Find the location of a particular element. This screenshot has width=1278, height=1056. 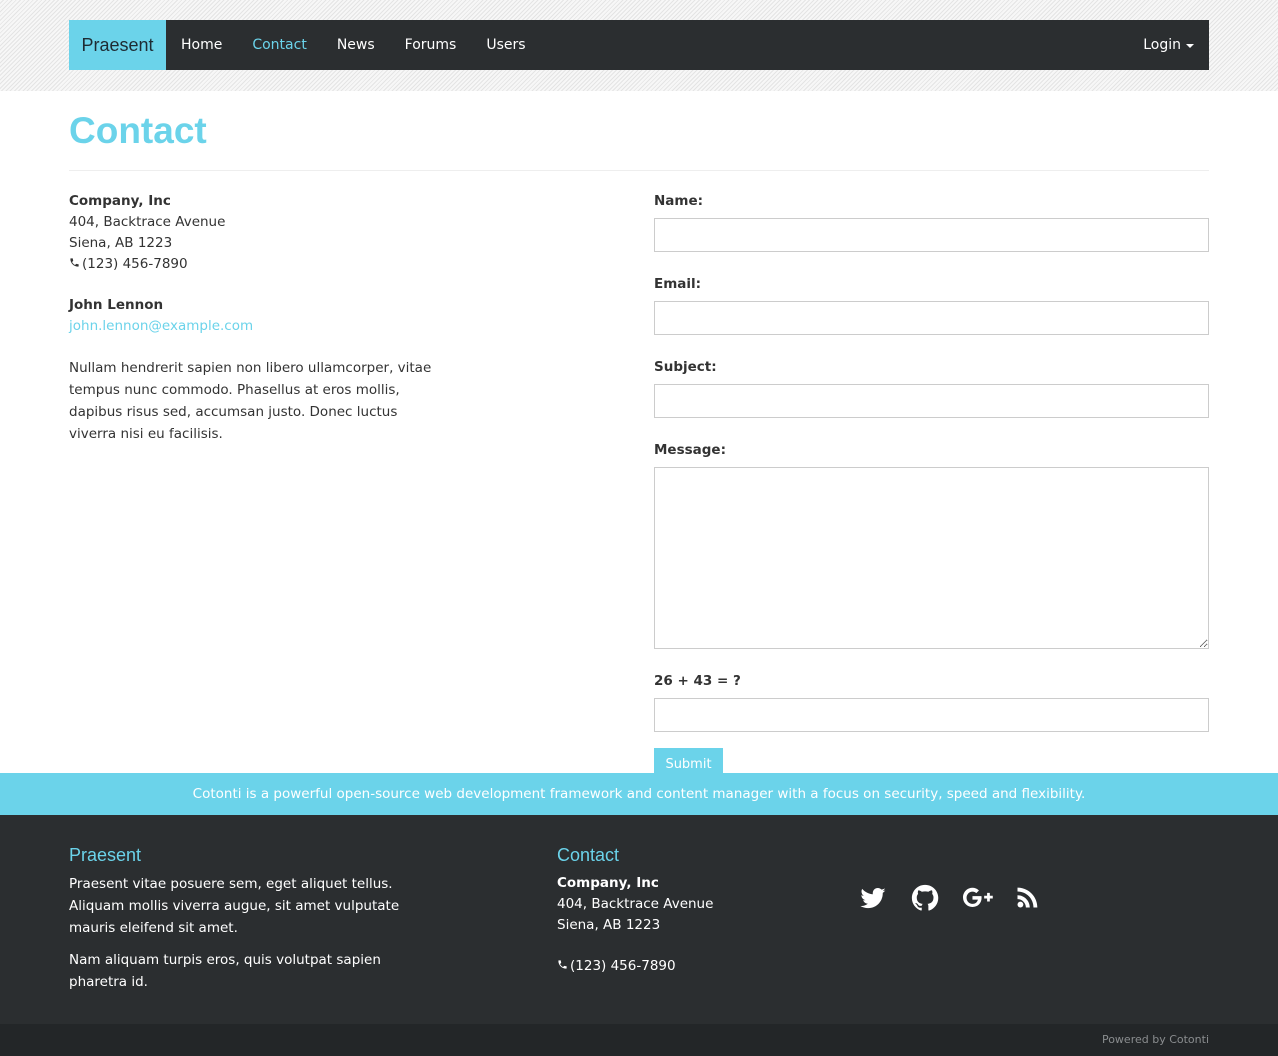

powered-by-link: Powered by Cotonti is located at coordinates (1155, 1039).